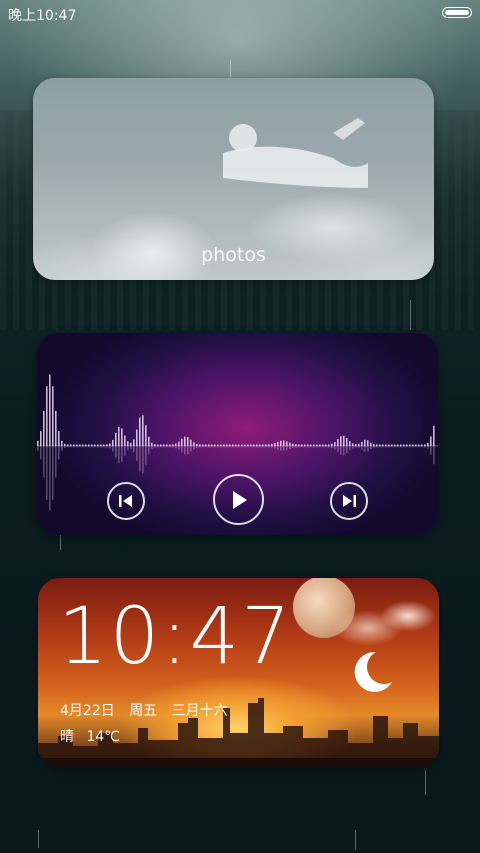 The height and width of the screenshot is (853, 480). Describe the element at coordinates (233, 255) in the screenshot. I see `photos-label: photos` at that location.